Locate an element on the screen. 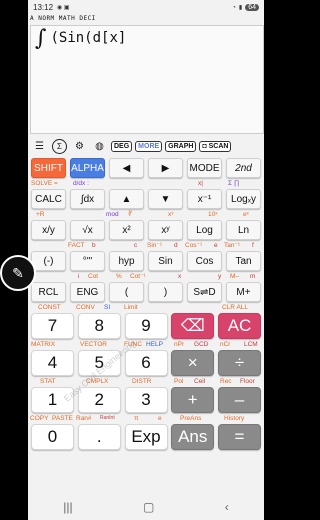 Image resolution: width=320 pixels, height=520 pixels. reciprocal-button: x⁻¹ is located at coordinates (204, 199).